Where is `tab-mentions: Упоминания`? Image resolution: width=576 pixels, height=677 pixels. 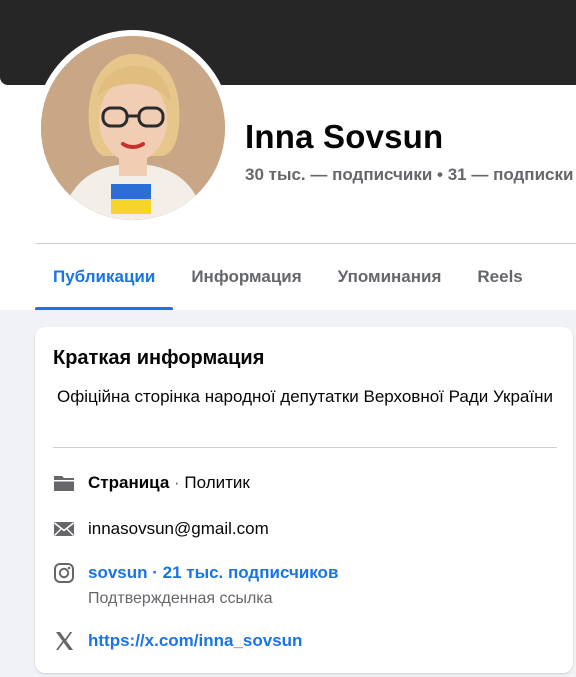
tab-mentions: Упоминания is located at coordinates (390, 277).